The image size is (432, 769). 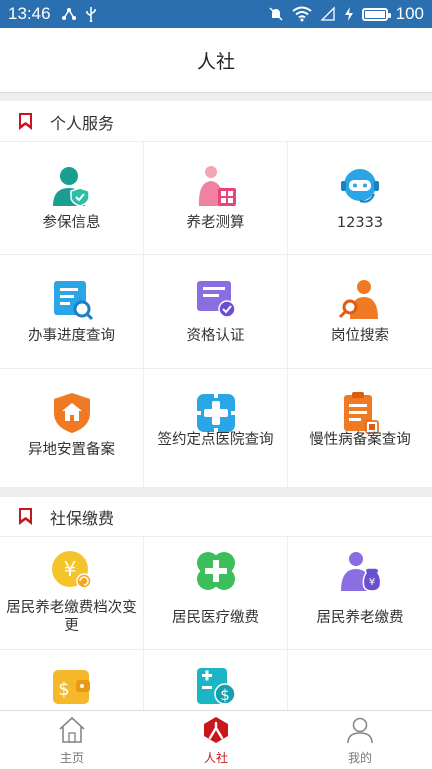 I want to click on service-label: 养老测算, so click(x=215, y=223).